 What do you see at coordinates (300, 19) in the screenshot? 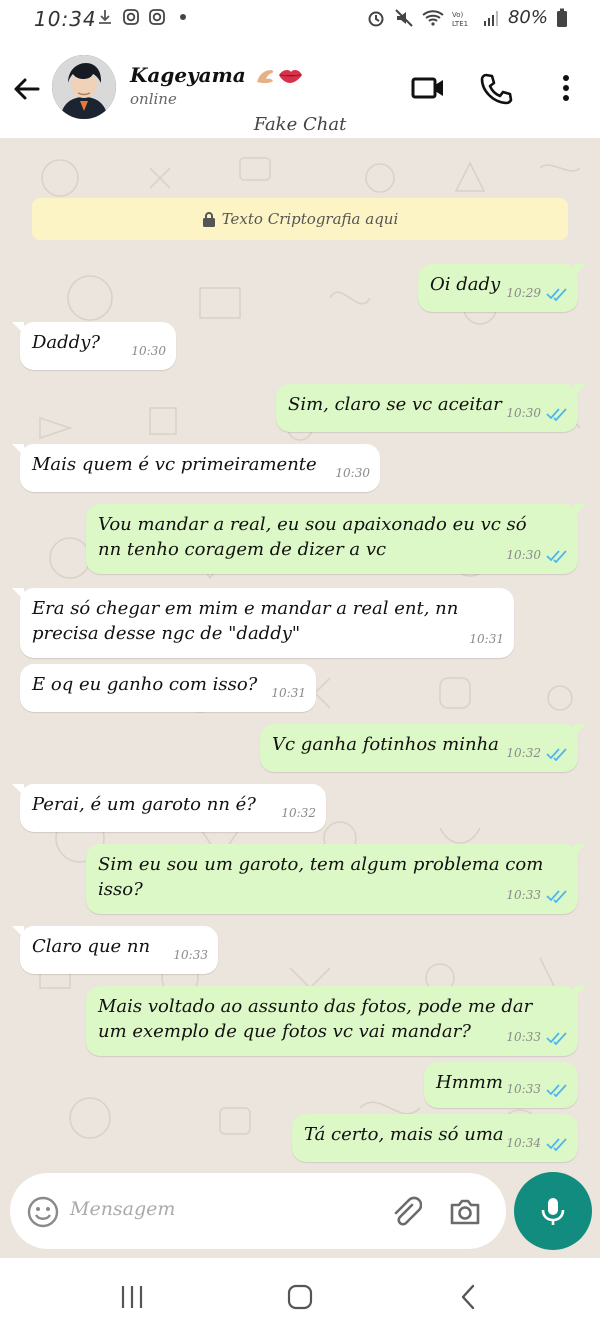
I see `status-bar: 10:34 Vo) LTE1 80%` at bounding box center [300, 19].